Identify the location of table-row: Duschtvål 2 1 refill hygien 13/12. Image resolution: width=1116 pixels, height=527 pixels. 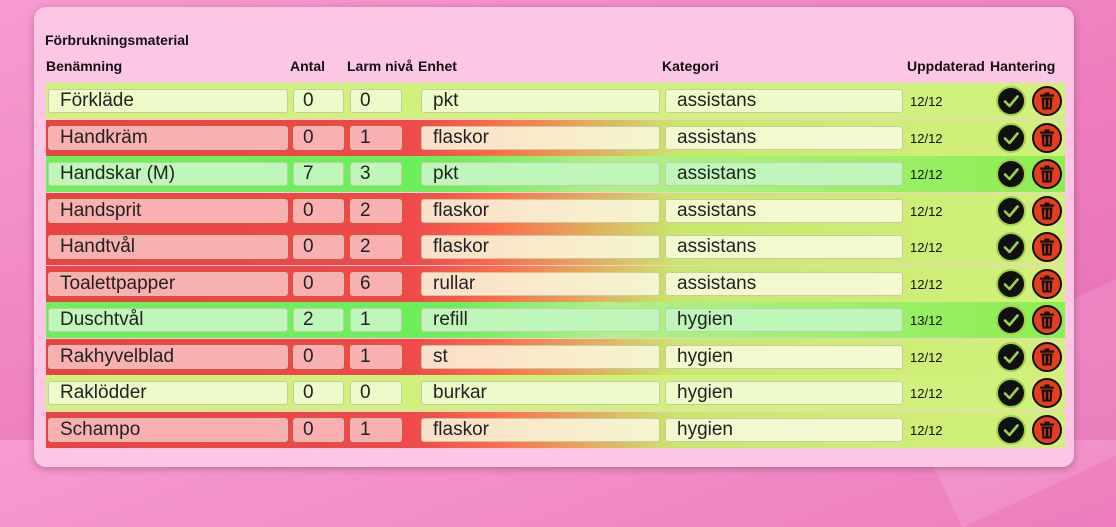
(555, 320).